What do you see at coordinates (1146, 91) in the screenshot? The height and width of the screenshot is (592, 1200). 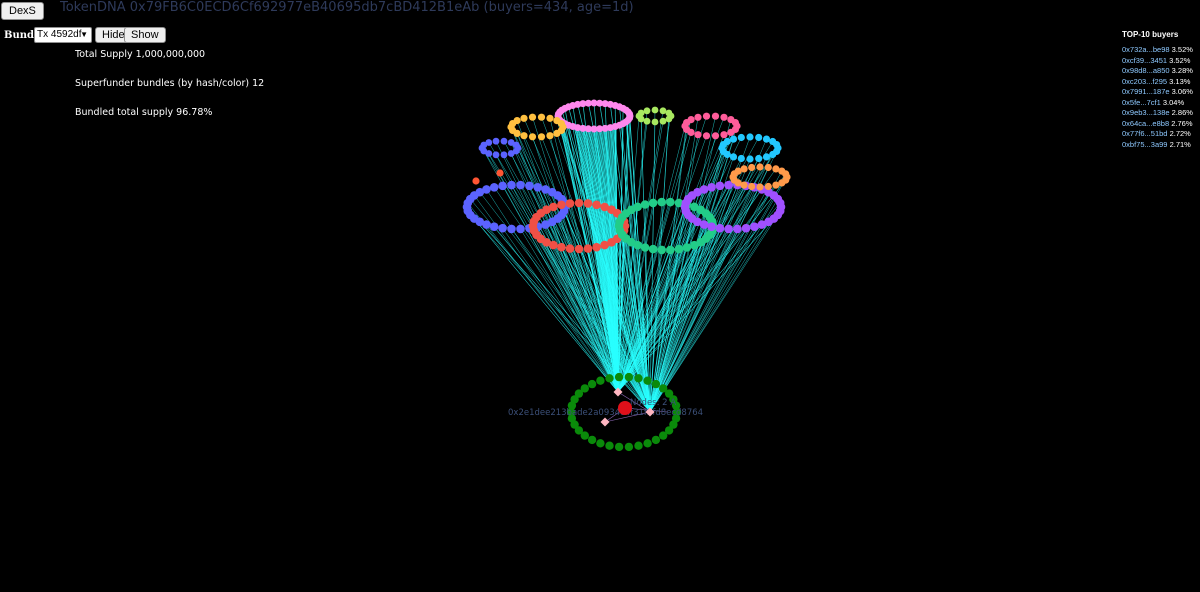 I see `buyer-address-link: 0x7991...187e` at bounding box center [1146, 91].